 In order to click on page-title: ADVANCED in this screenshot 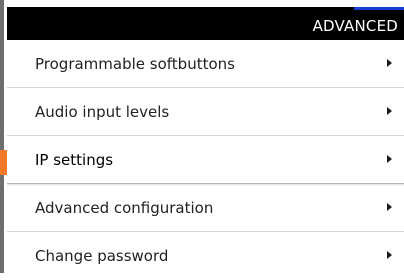, I will do `click(355, 26)`.